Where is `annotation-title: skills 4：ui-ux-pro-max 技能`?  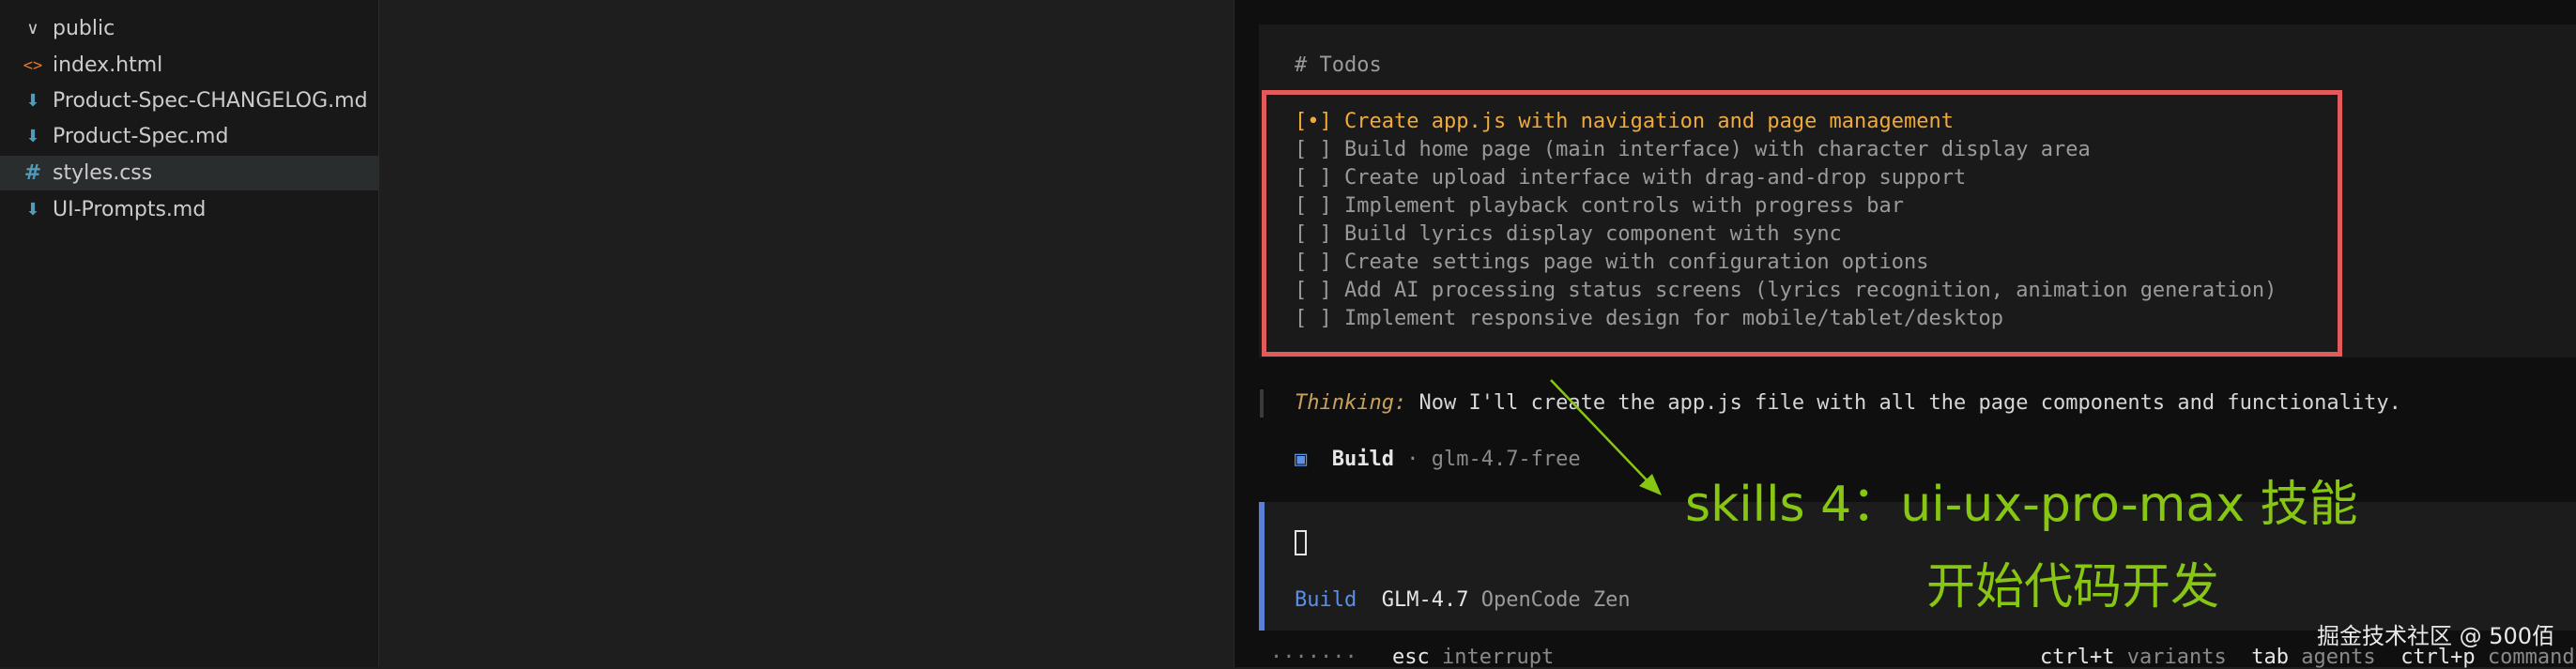 annotation-title: skills 4：ui-ux-pro-max 技能 is located at coordinates (2022, 505).